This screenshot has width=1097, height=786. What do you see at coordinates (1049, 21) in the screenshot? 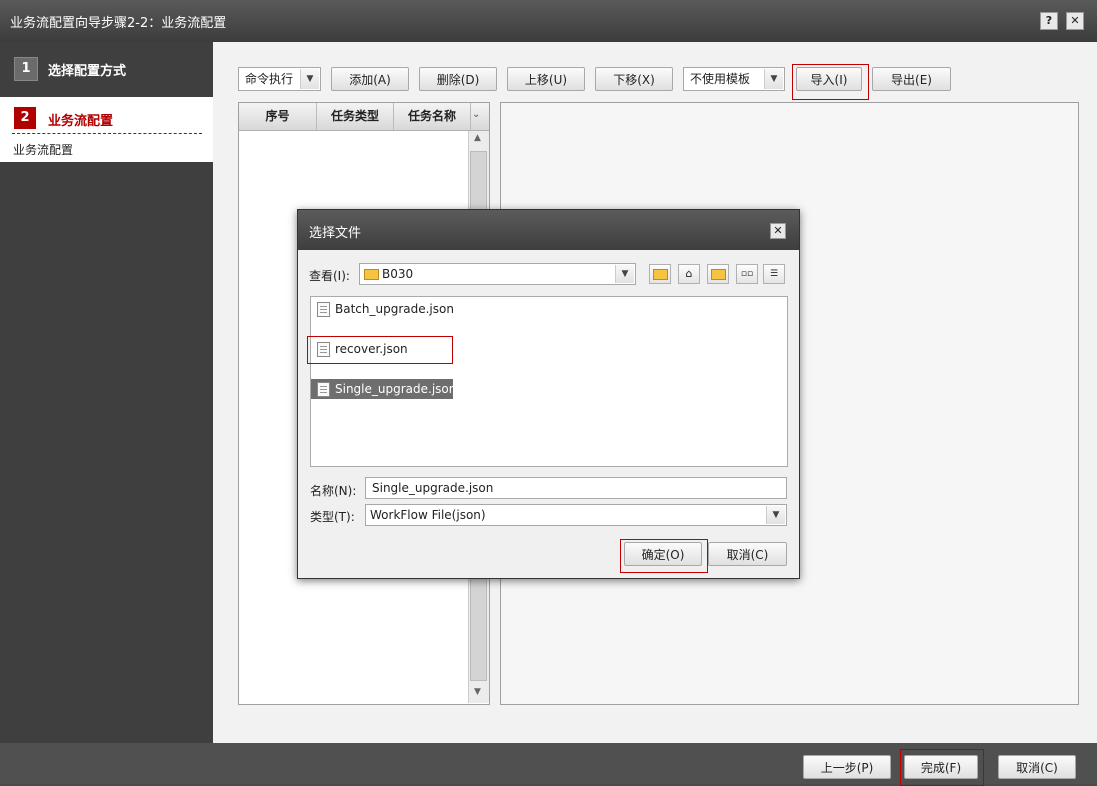
I see `help-button: ?` at bounding box center [1049, 21].